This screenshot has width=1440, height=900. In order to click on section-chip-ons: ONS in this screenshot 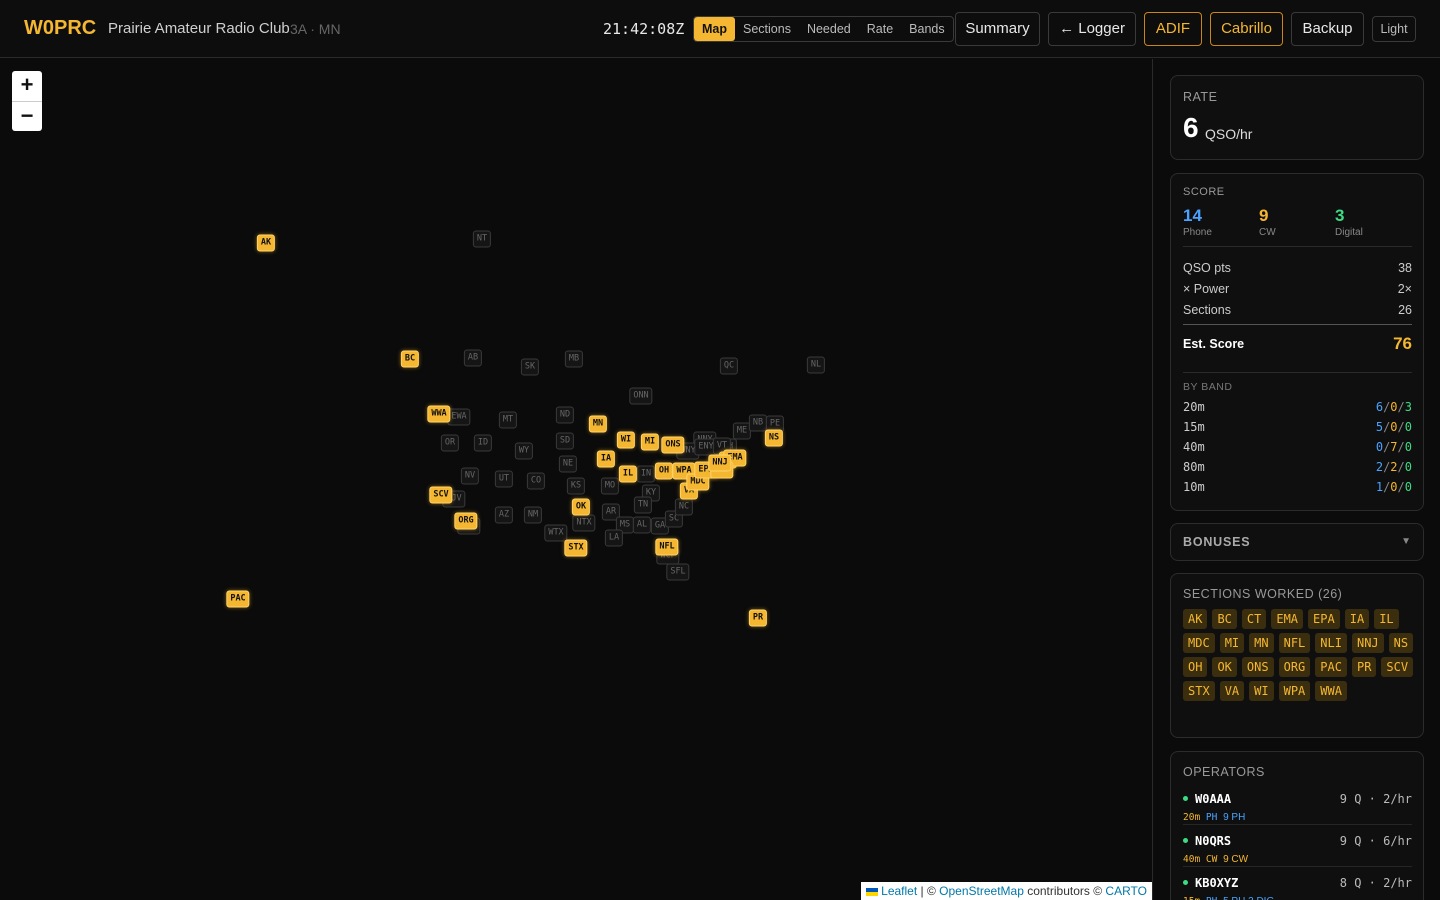, I will do `click(1257, 667)`.